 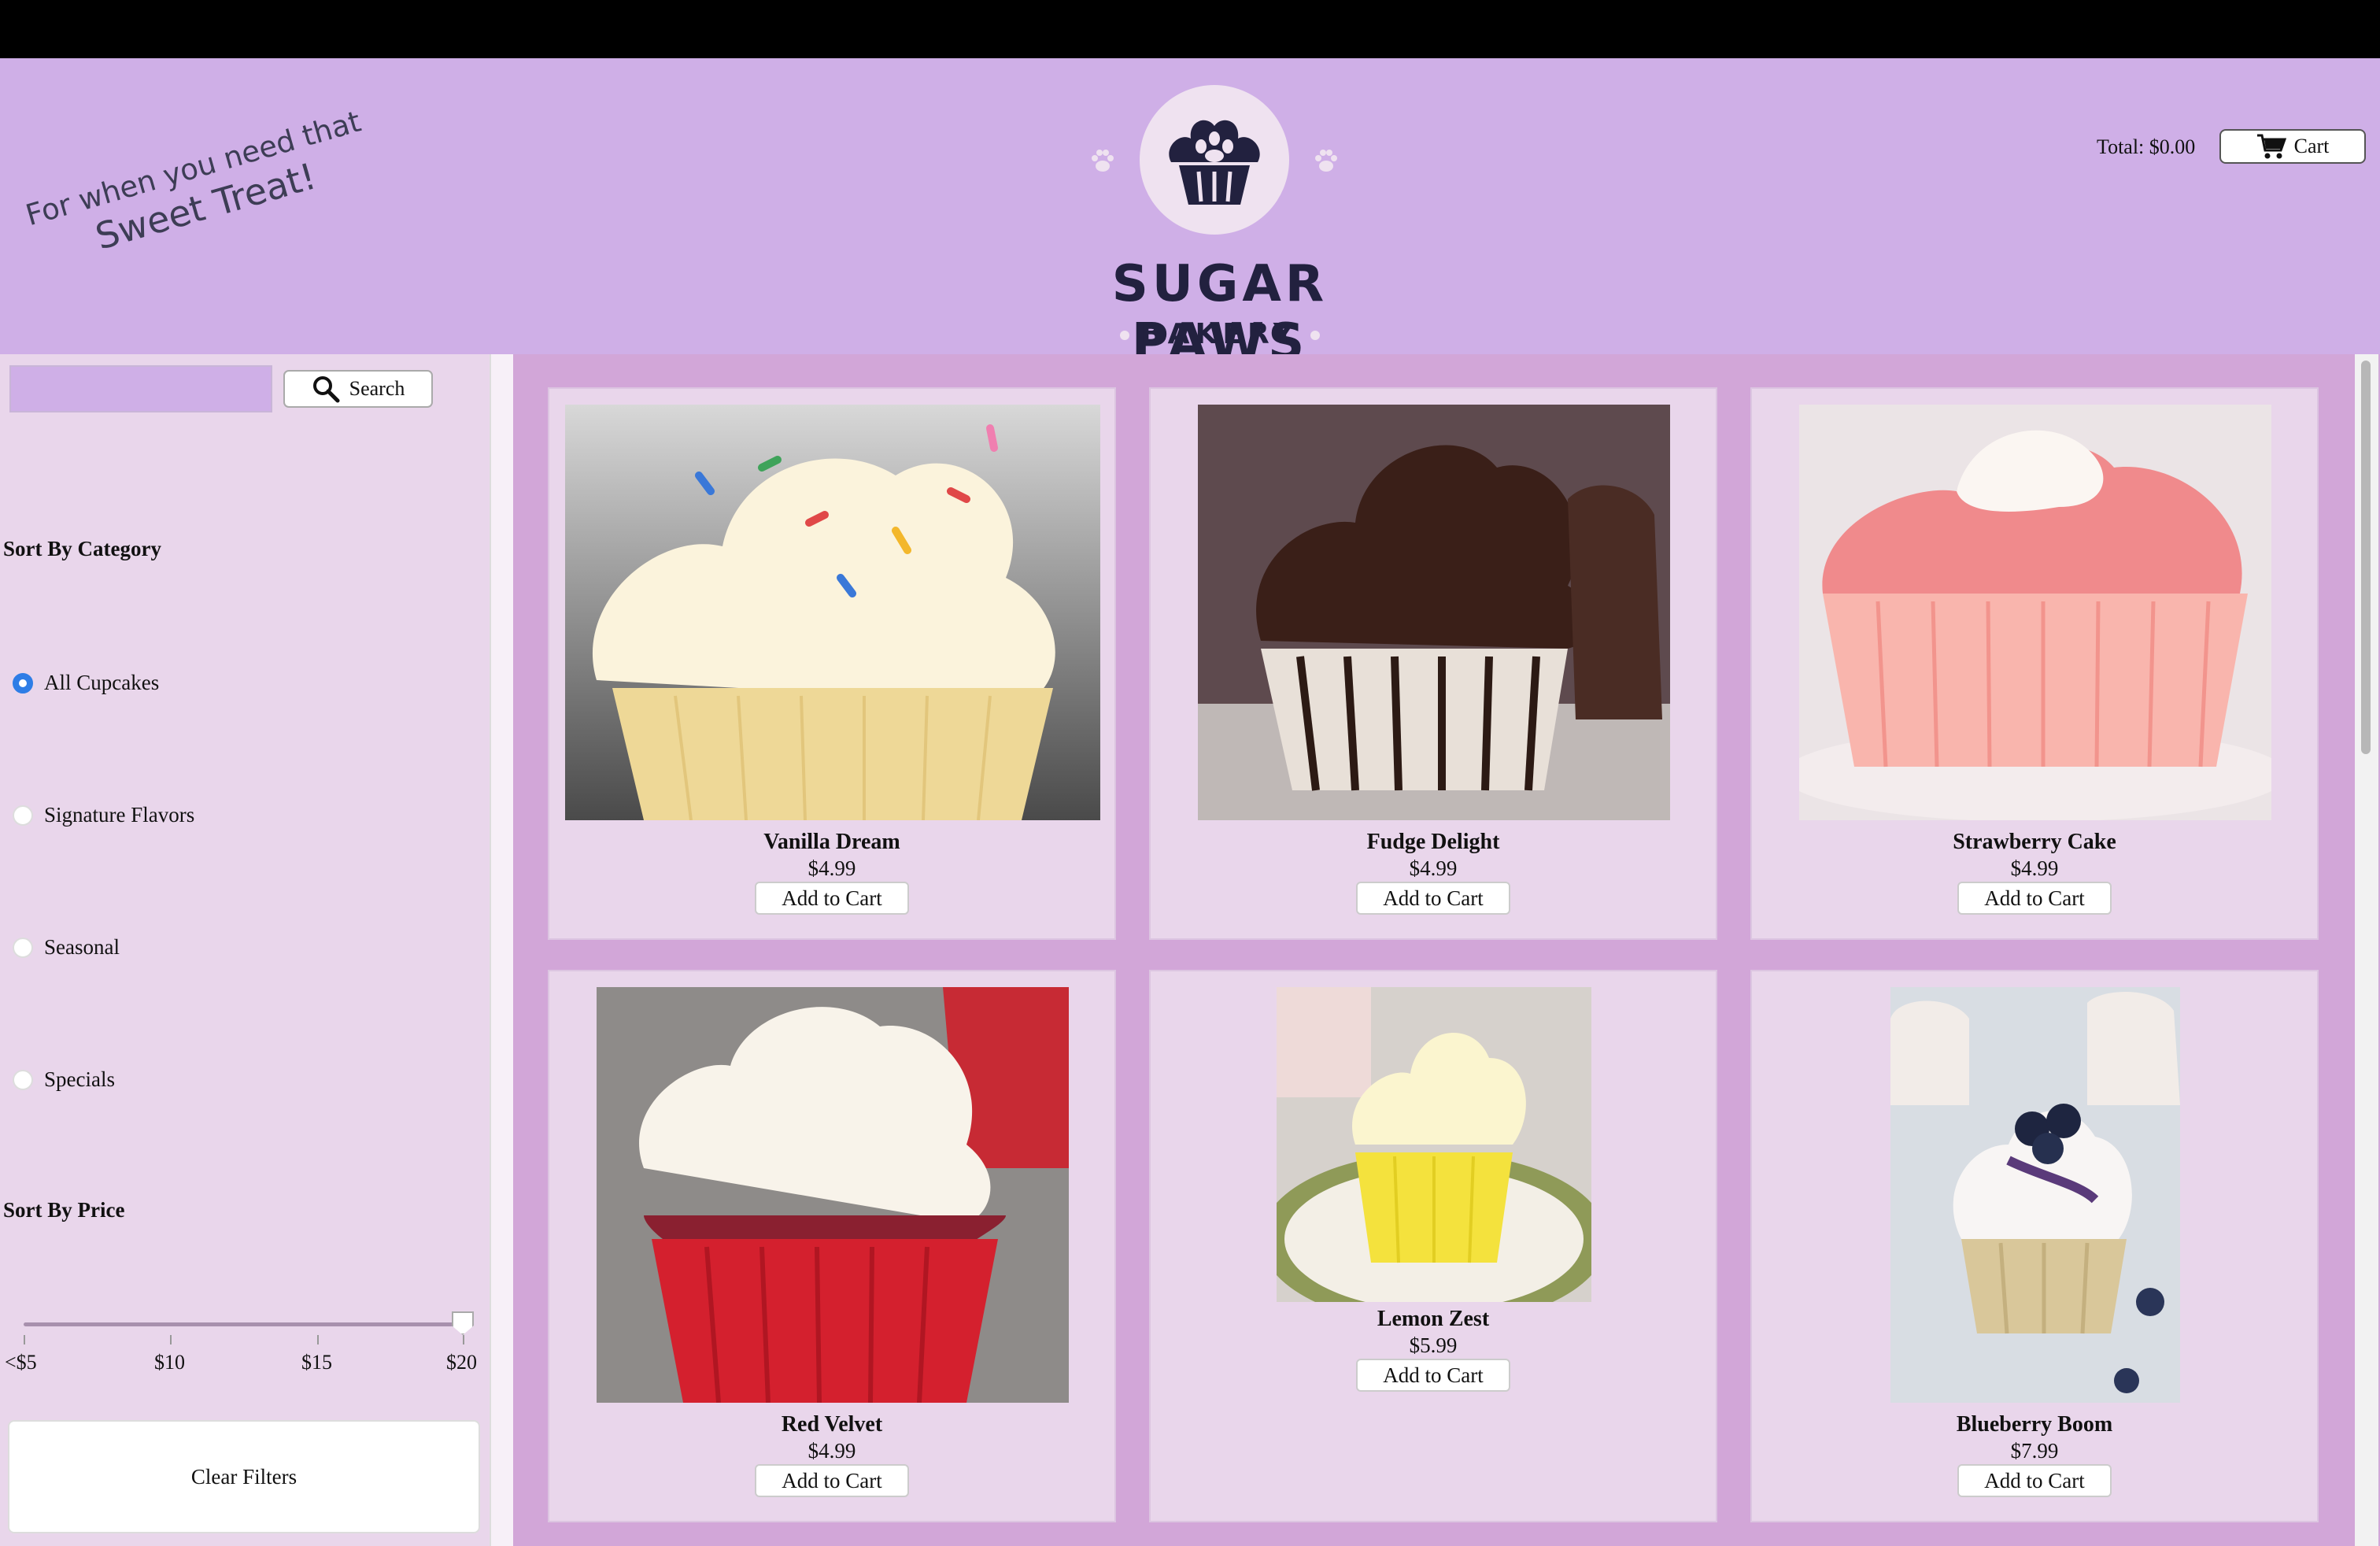 I want to click on product-card-lemon-zest: Lemon Zest $5.99 Add to Cart, so click(x=1433, y=1246).